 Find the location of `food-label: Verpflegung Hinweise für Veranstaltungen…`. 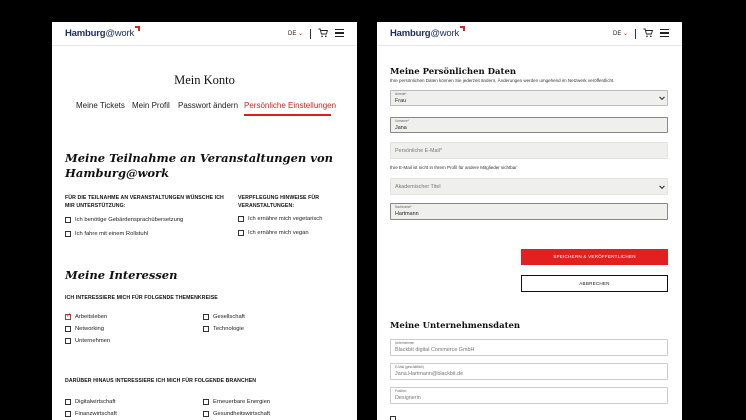

food-label: Verpflegung Hinweise für Veranstaltungen… is located at coordinates (279, 202).